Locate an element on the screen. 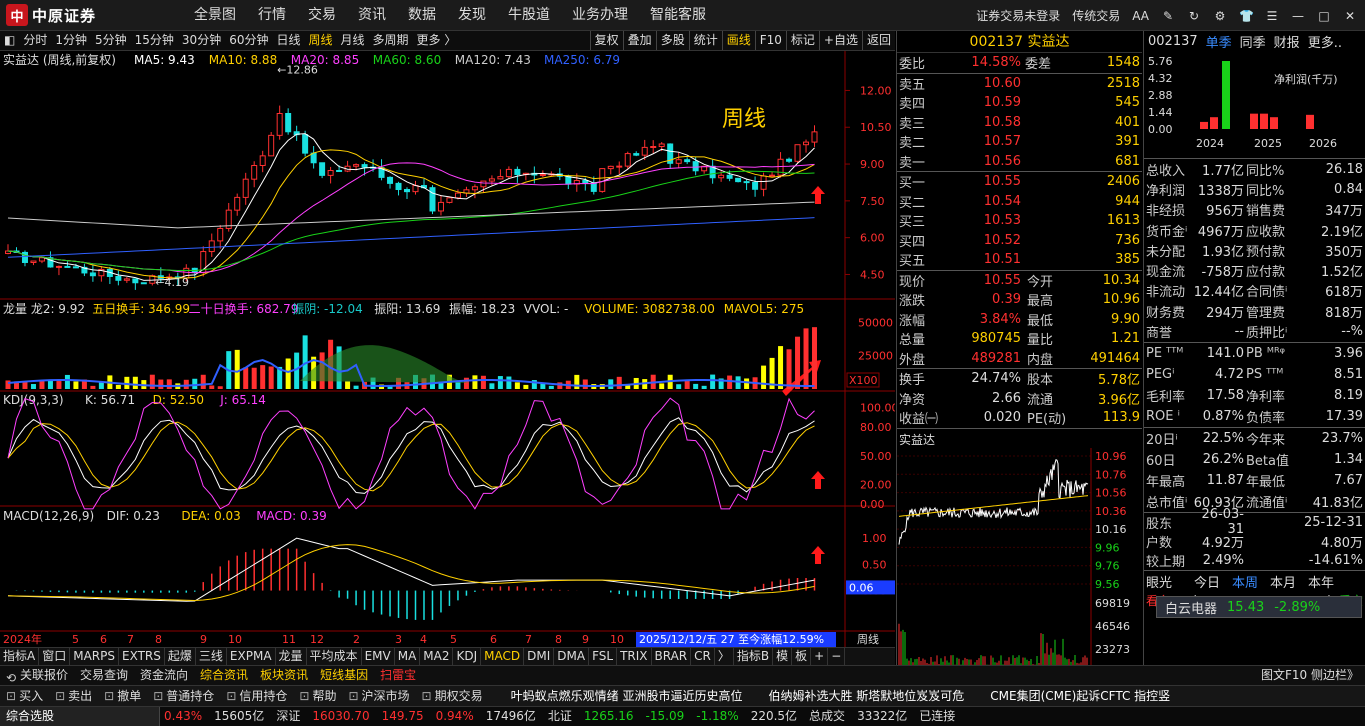  shirt-icon: 👕 is located at coordinates (1246, 16).